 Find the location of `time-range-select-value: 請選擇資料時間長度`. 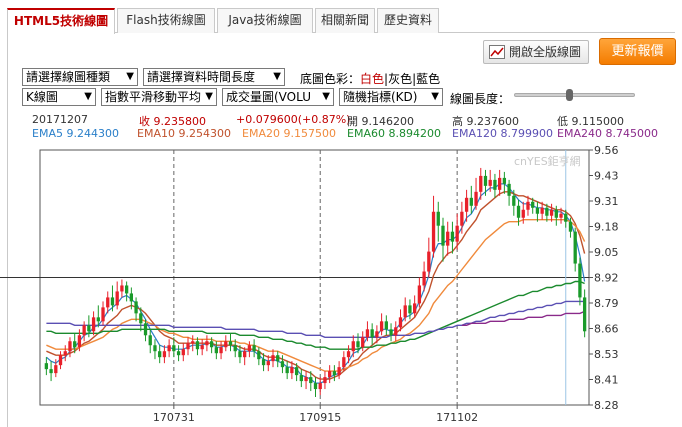

time-range-select-value: 請選擇資料時間長度 is located at coordinates (201, 77).